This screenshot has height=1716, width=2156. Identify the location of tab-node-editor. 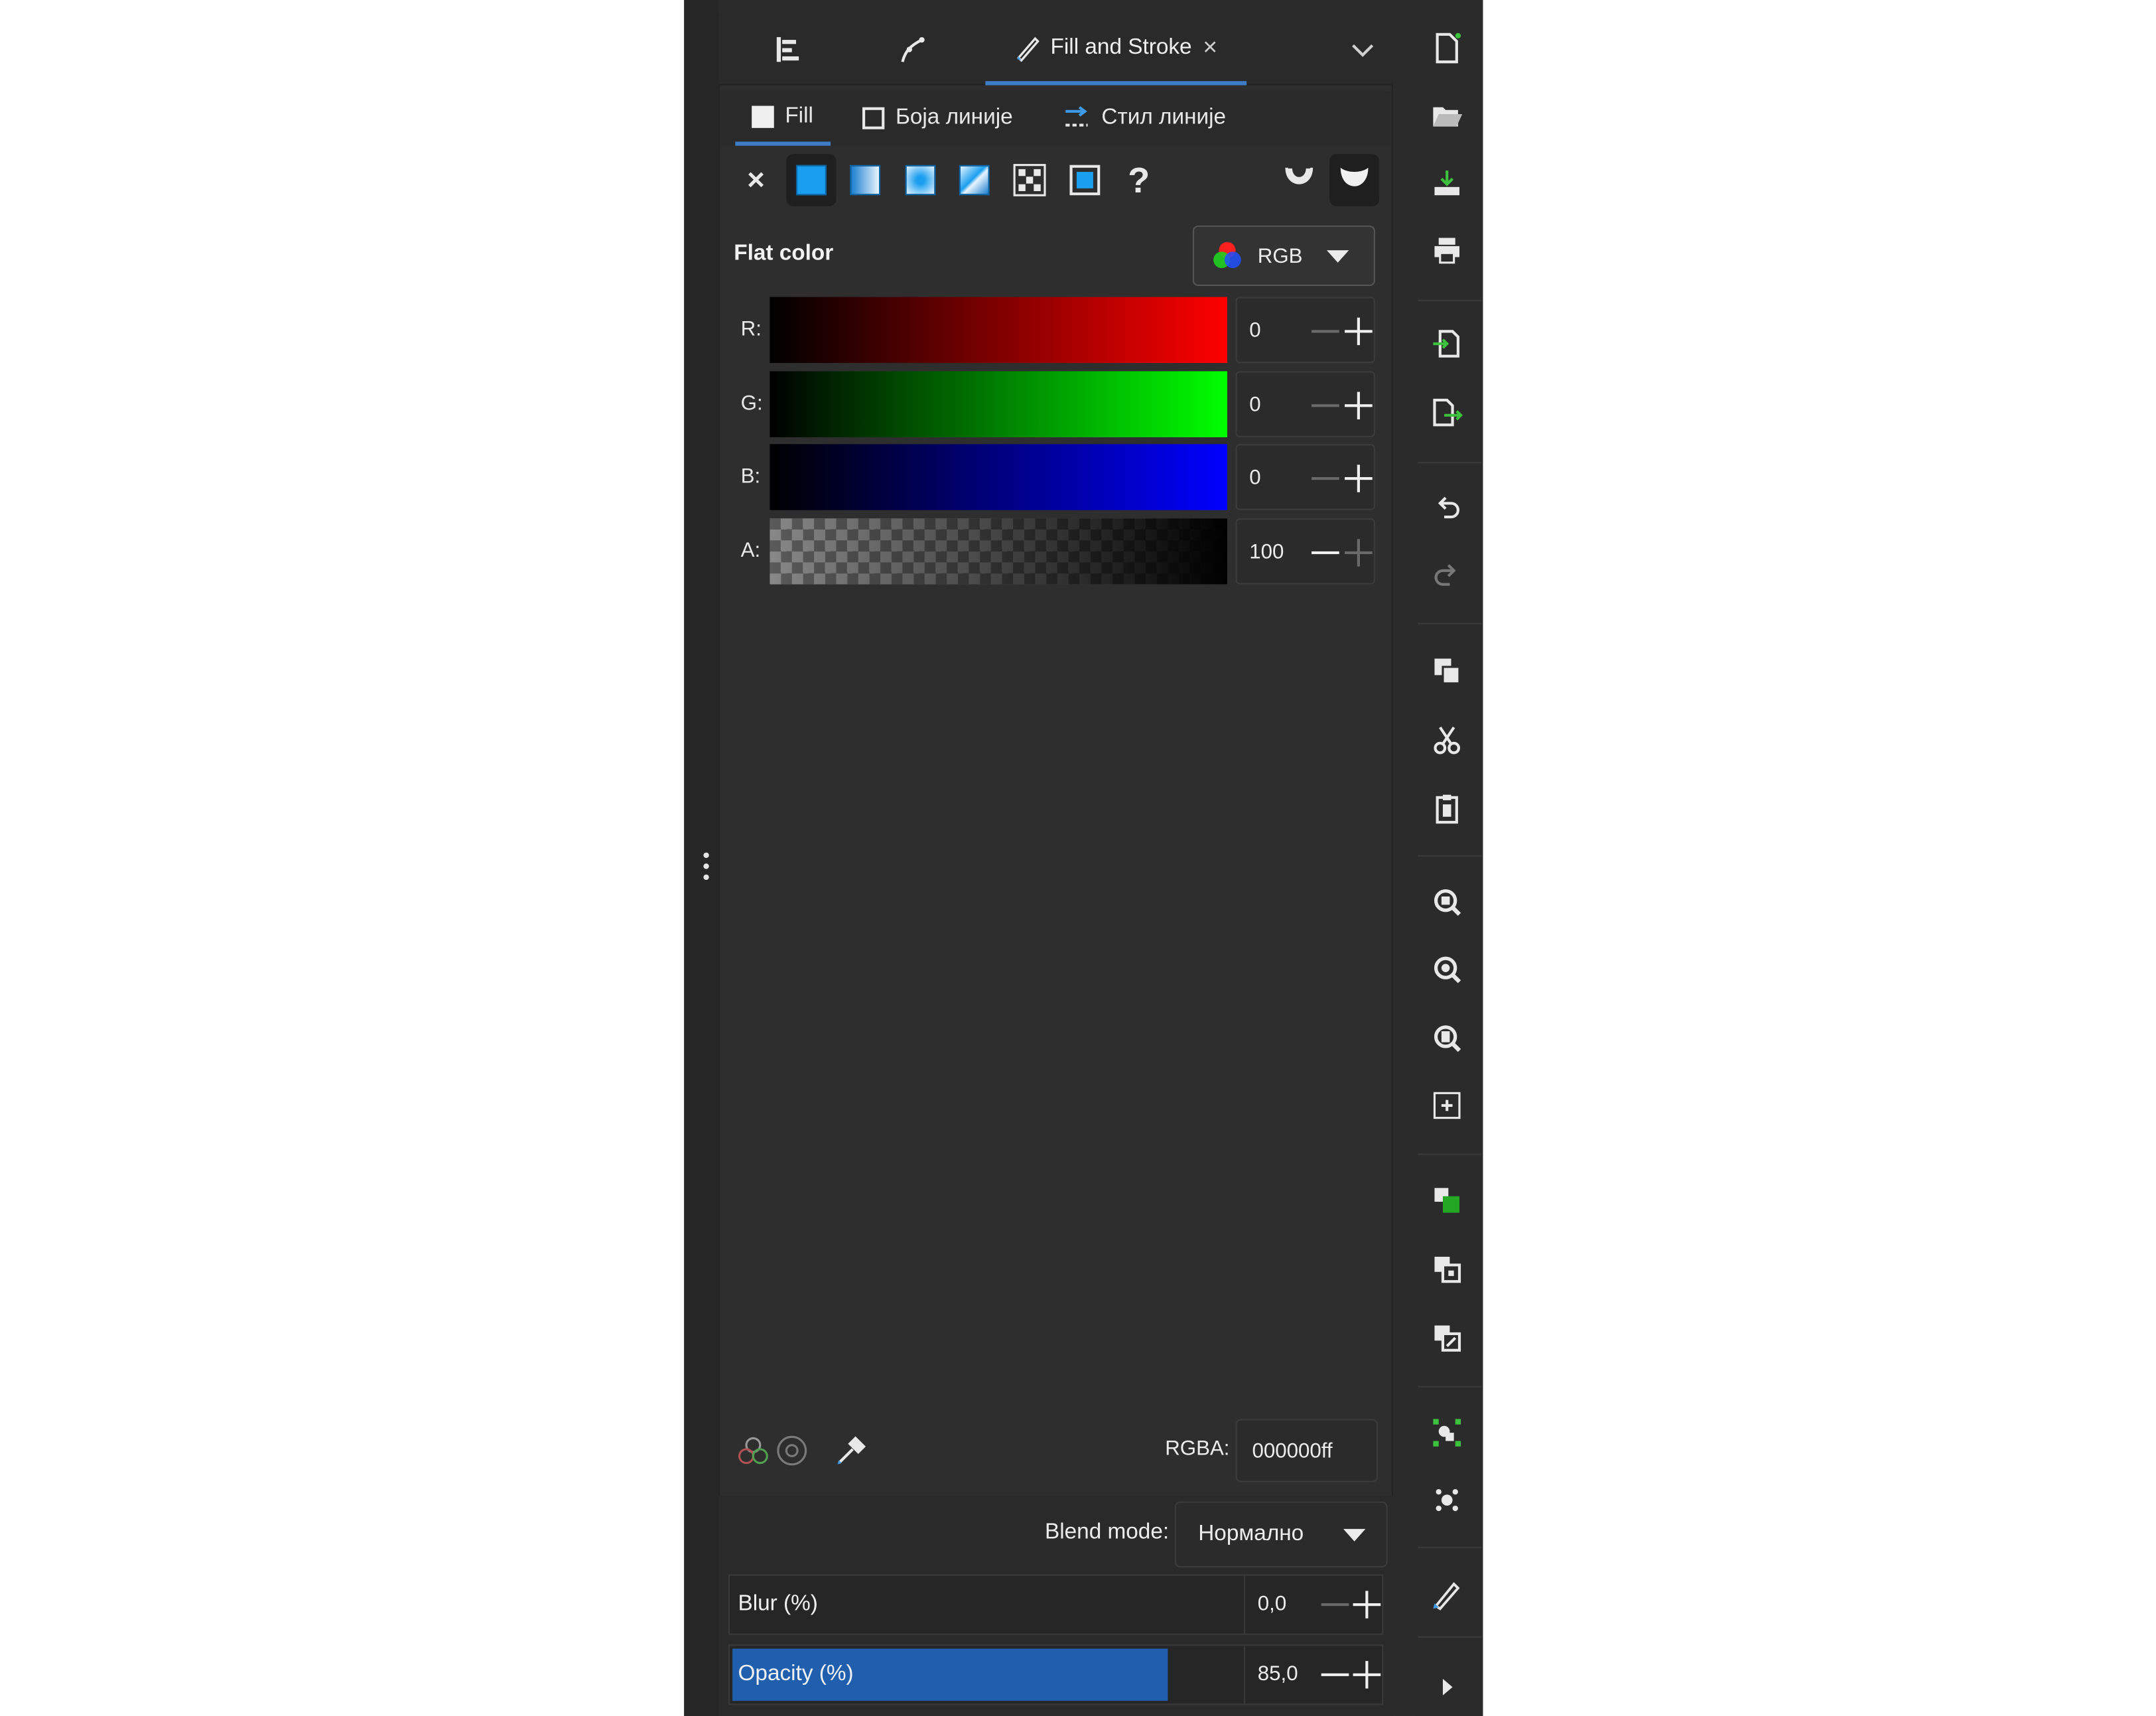
(912, 50).